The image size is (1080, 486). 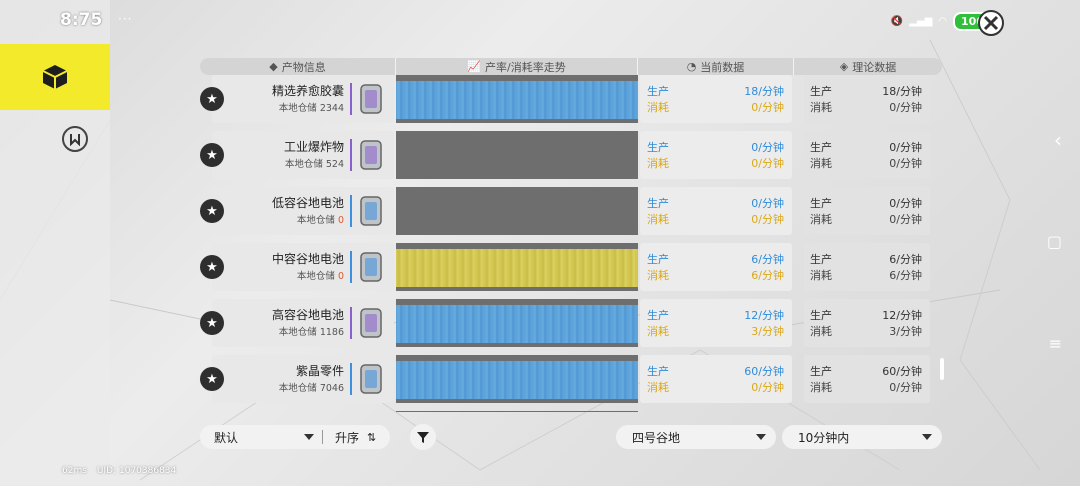 I want to click on sort-control: 默认 升序 ⇅, so click(x=295, y=437).